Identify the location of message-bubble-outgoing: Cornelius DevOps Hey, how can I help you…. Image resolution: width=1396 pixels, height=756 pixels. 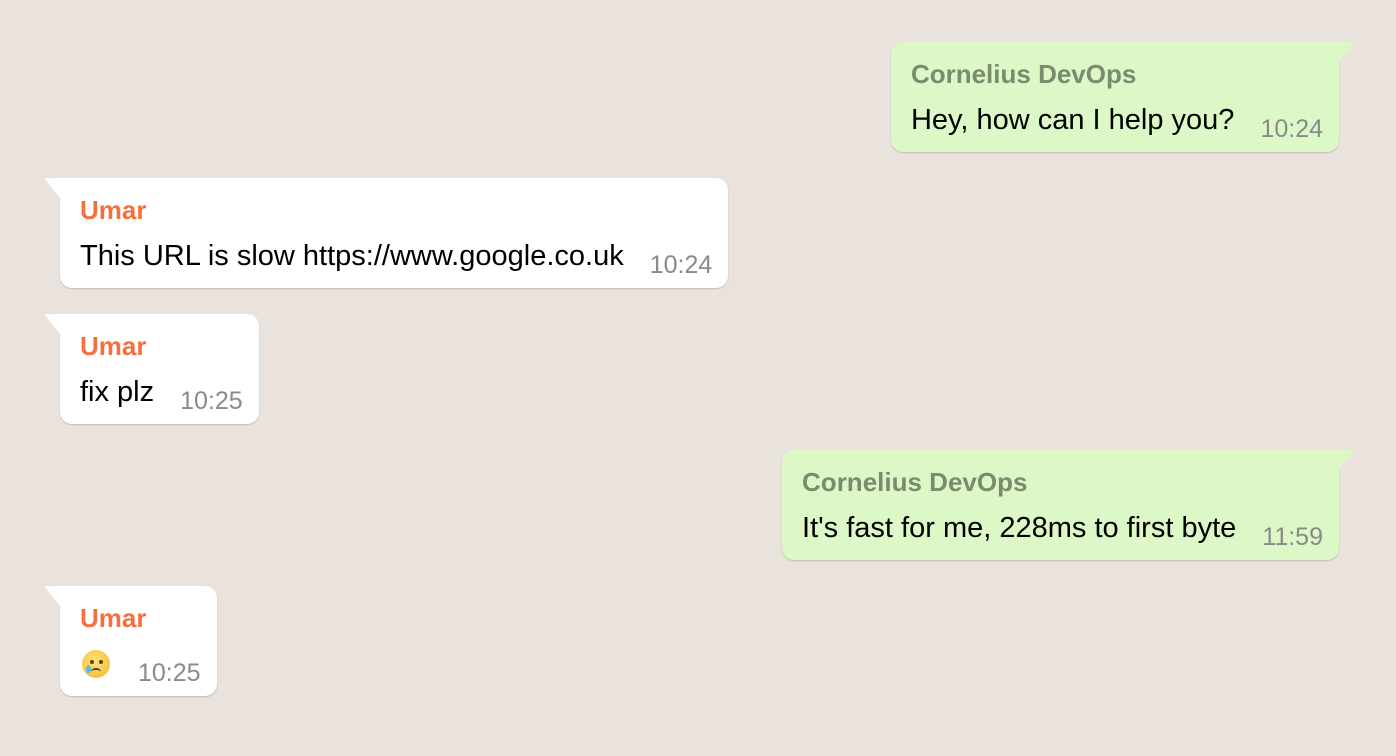
(1122, 97).